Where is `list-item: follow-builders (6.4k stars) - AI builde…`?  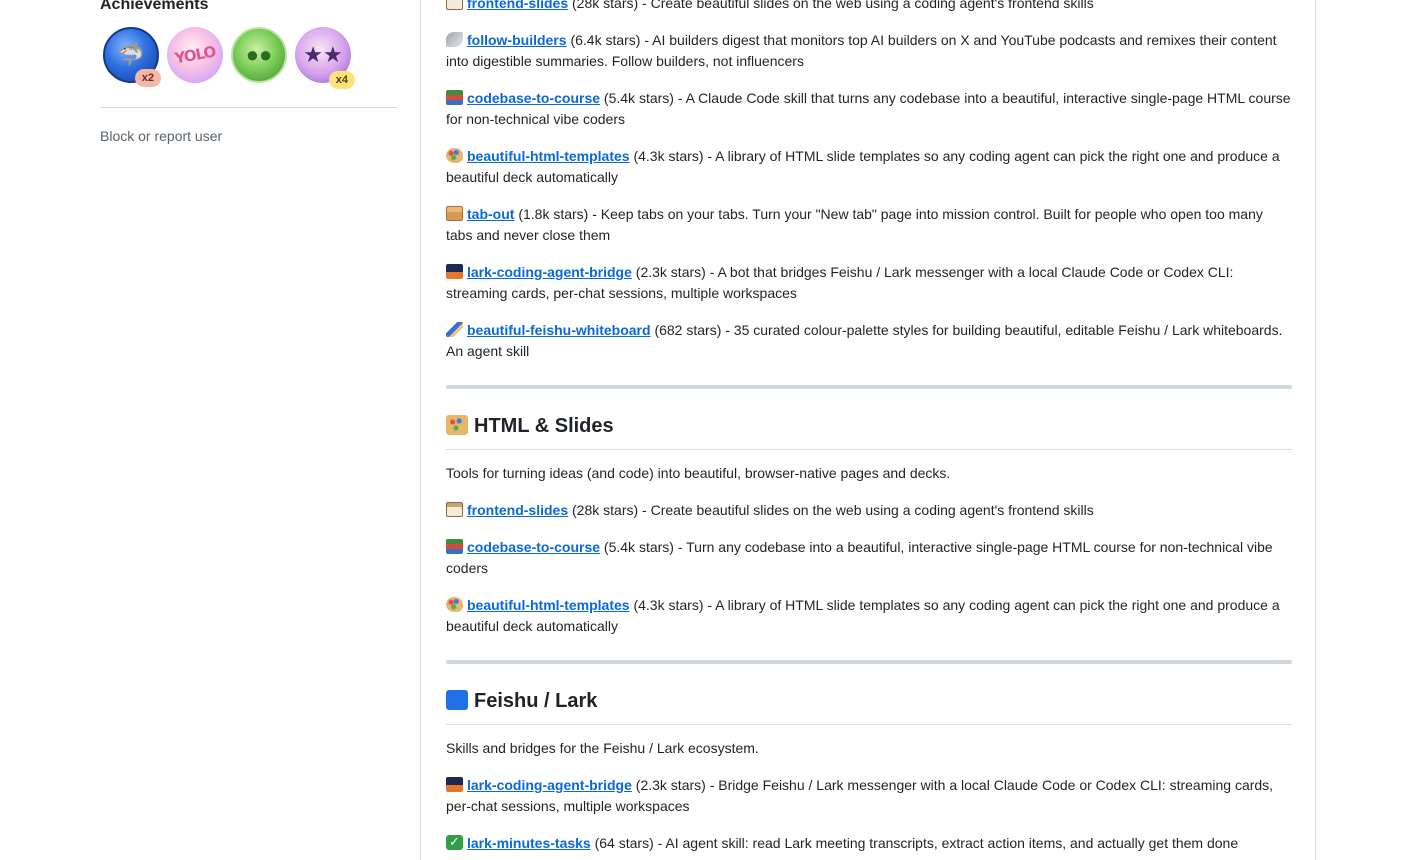
list-item: follow-builders (6.4k stars) - AI builde… is located at coordinates (869, 51).